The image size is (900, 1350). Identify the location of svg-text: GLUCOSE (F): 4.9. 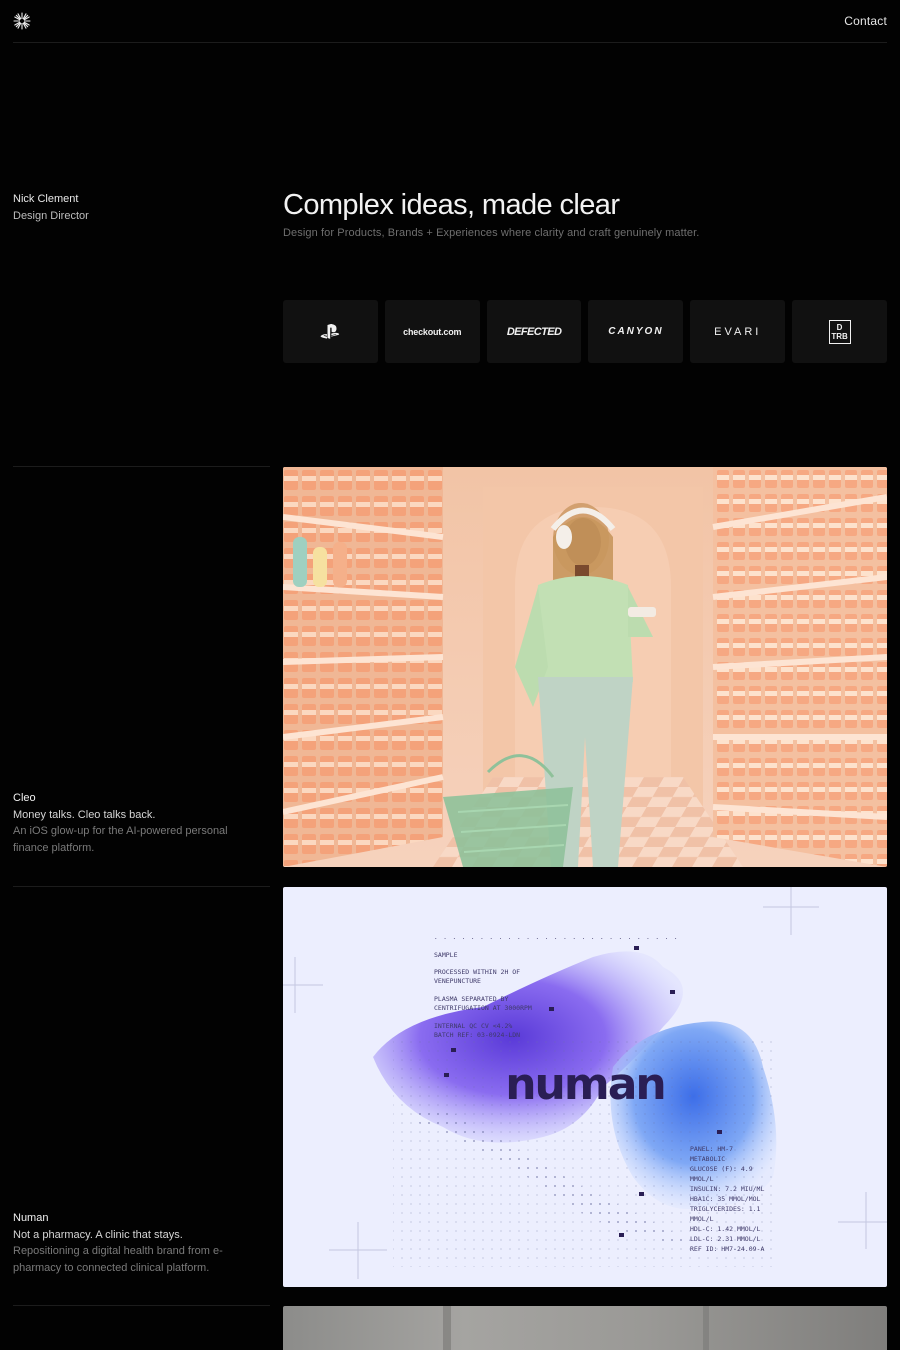
(721, 1169).